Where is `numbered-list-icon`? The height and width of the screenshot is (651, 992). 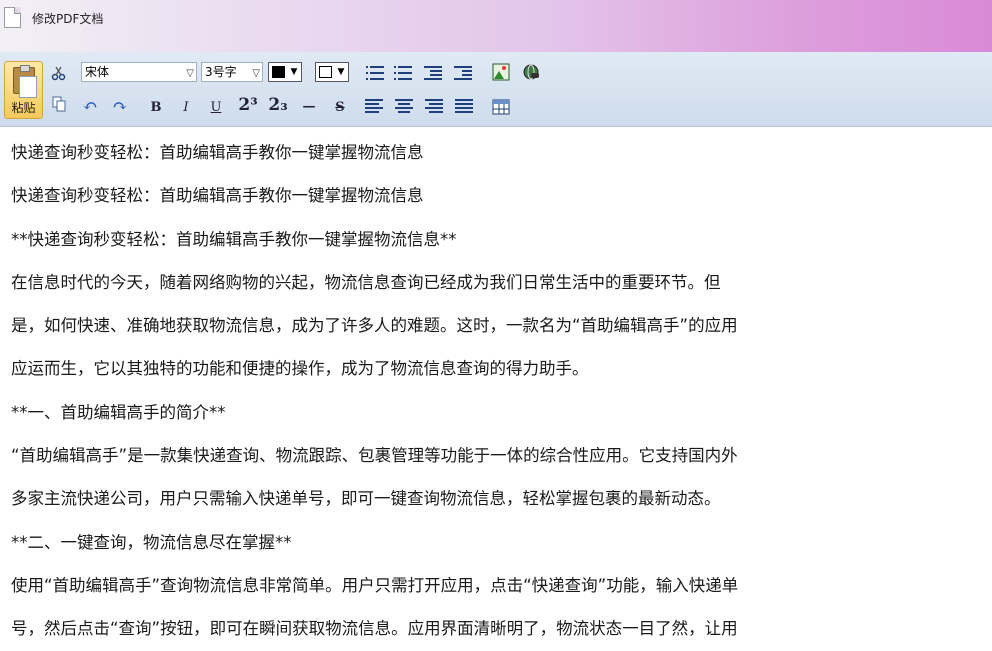
numbered-list-icon is located at coordinates (375, 73).